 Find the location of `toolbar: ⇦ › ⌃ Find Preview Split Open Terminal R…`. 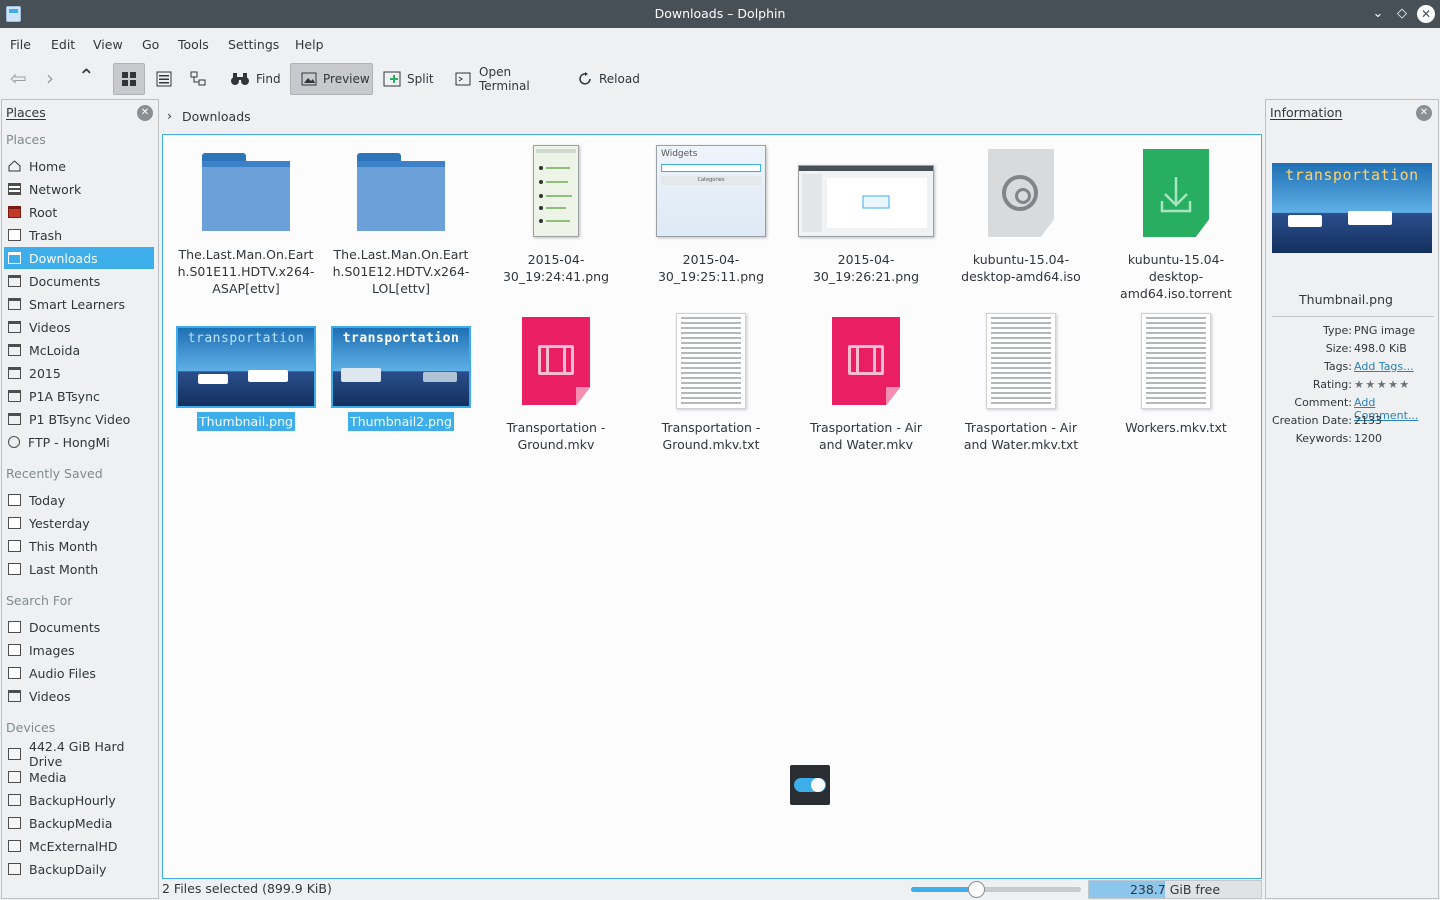

toolbar: ⇦ › ⌃ Find Preview Split Open Terminal R… is located at coordinates (720, 79).